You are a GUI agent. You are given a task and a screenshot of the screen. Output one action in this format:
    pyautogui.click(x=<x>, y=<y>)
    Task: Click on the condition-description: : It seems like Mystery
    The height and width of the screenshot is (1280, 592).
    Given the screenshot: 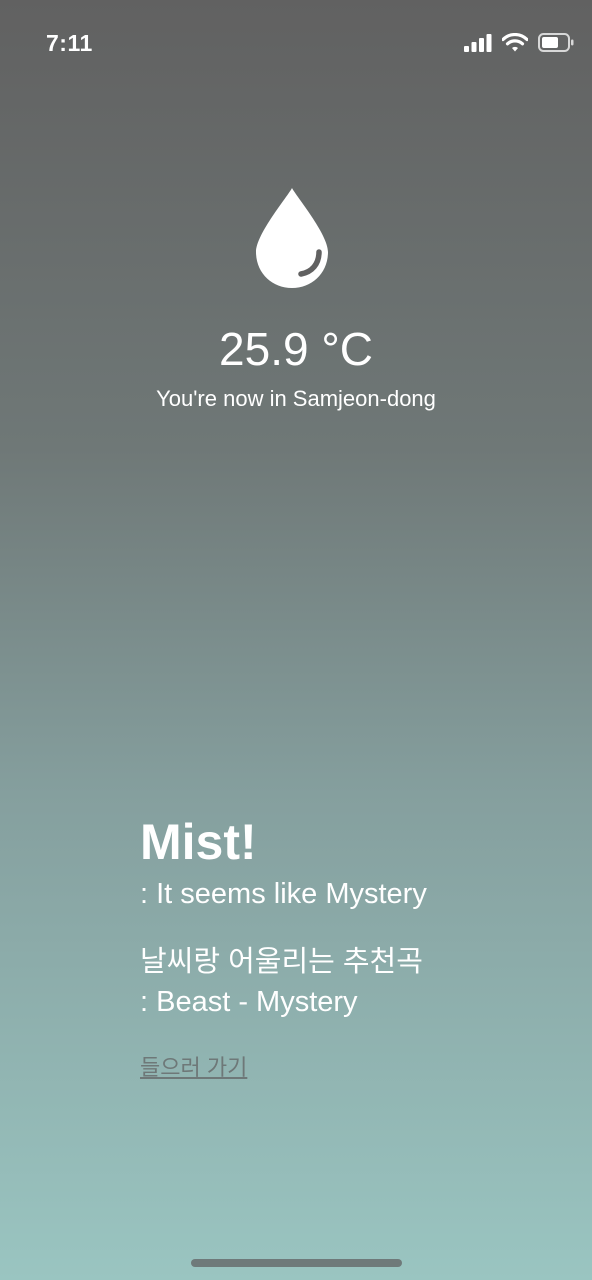 What is the action you would take?
    pyautogui.click(x=283, y=894)
    